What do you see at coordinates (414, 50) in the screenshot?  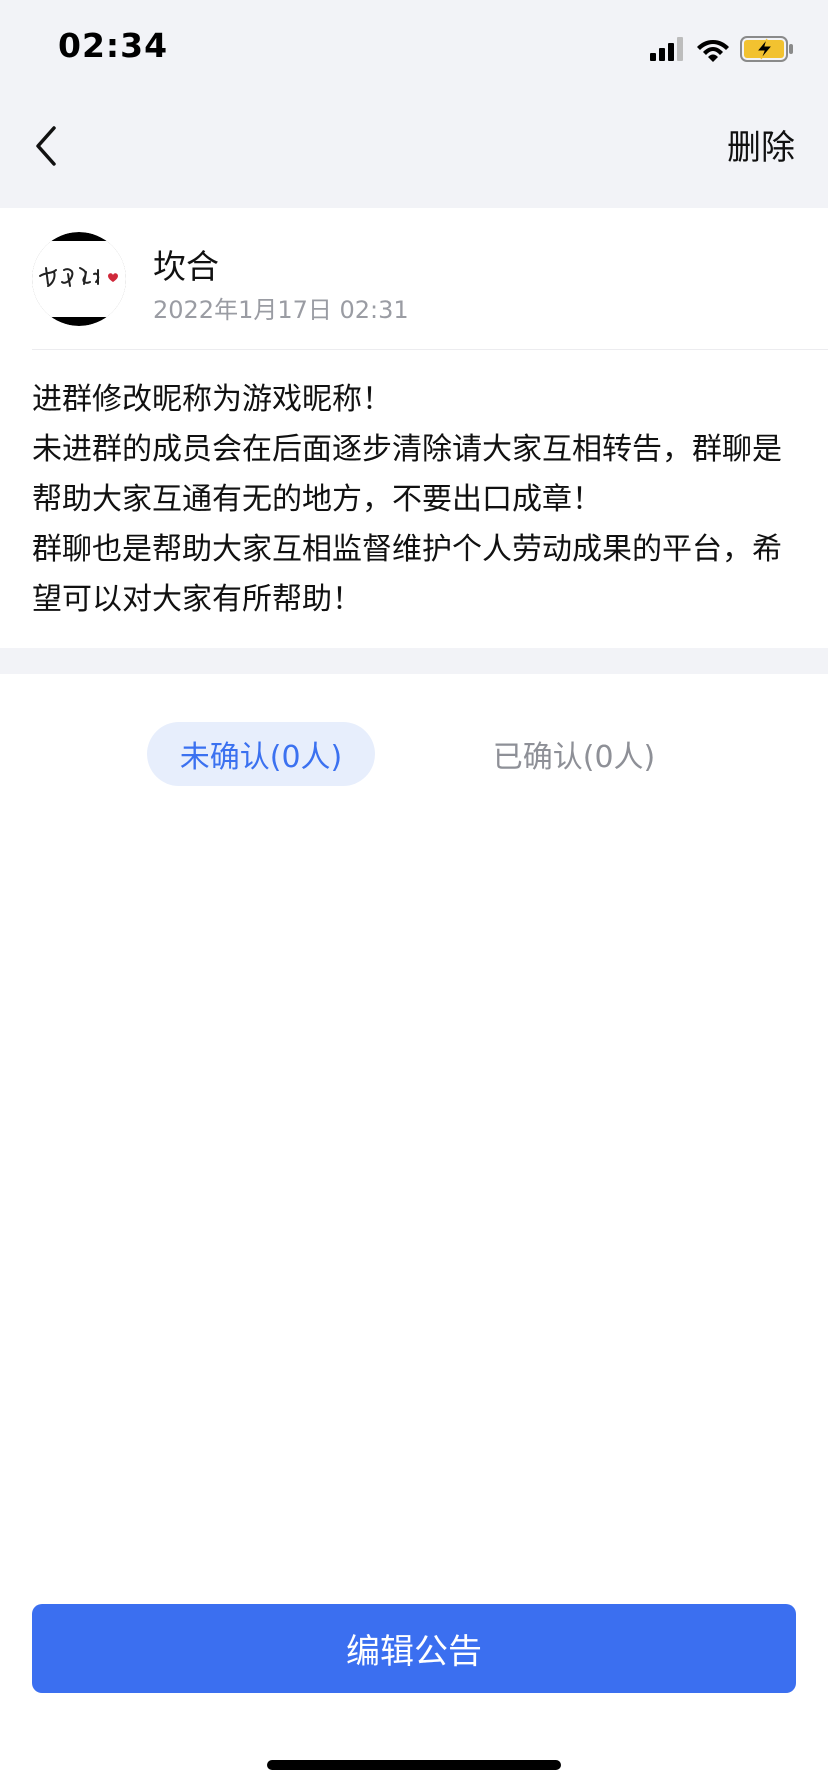 I see `status-bar: 02:34` at bounding box center [414, 50].